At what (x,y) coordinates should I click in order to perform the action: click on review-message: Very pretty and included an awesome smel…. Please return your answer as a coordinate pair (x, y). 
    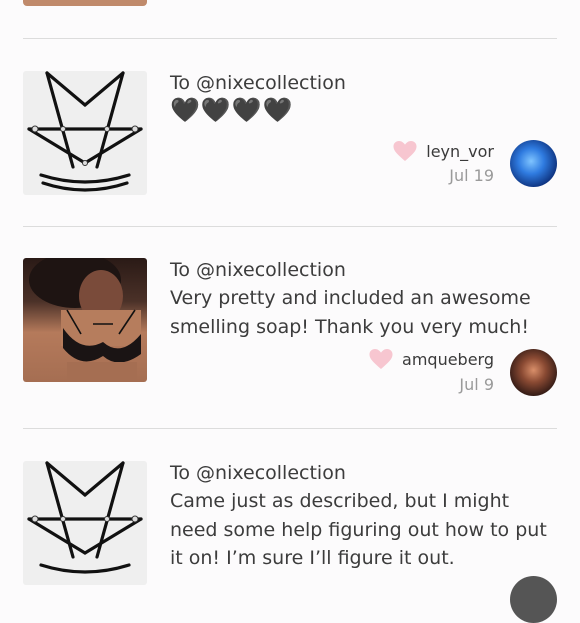
    Looking at the image, I should click on (350, 312).